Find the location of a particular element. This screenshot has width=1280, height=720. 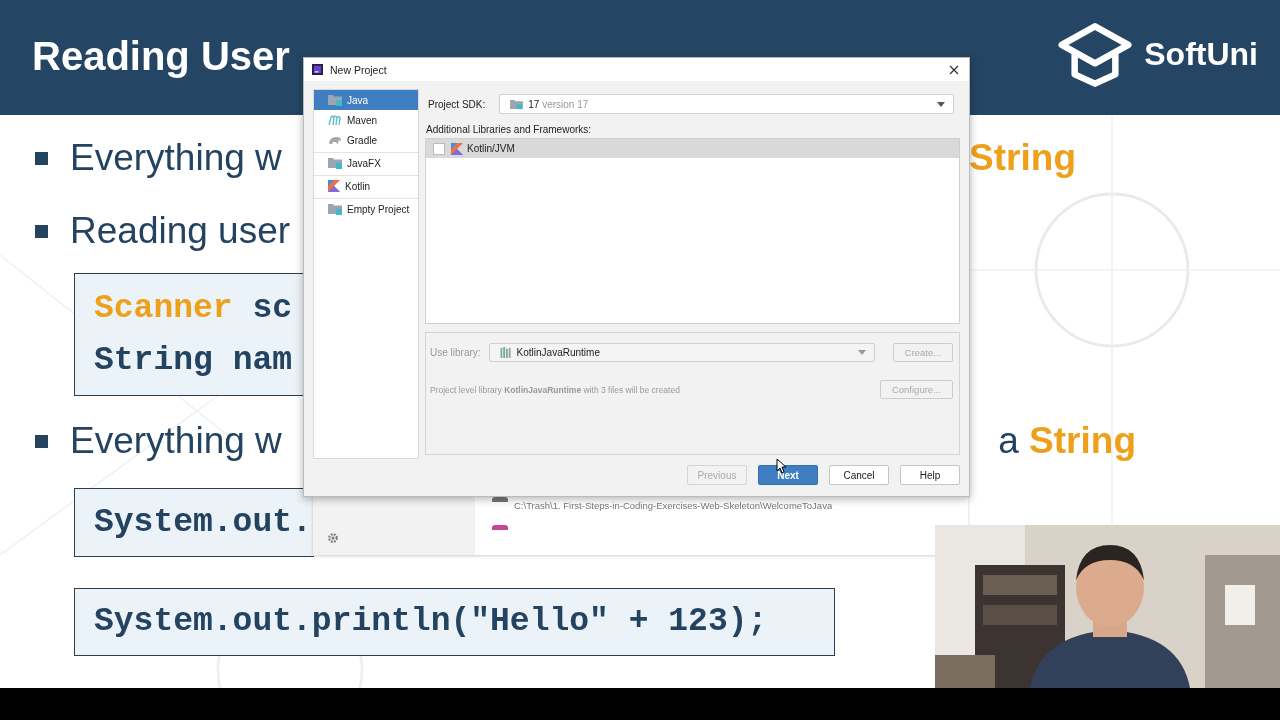

settings-icon is located at coordinates (333, 538).